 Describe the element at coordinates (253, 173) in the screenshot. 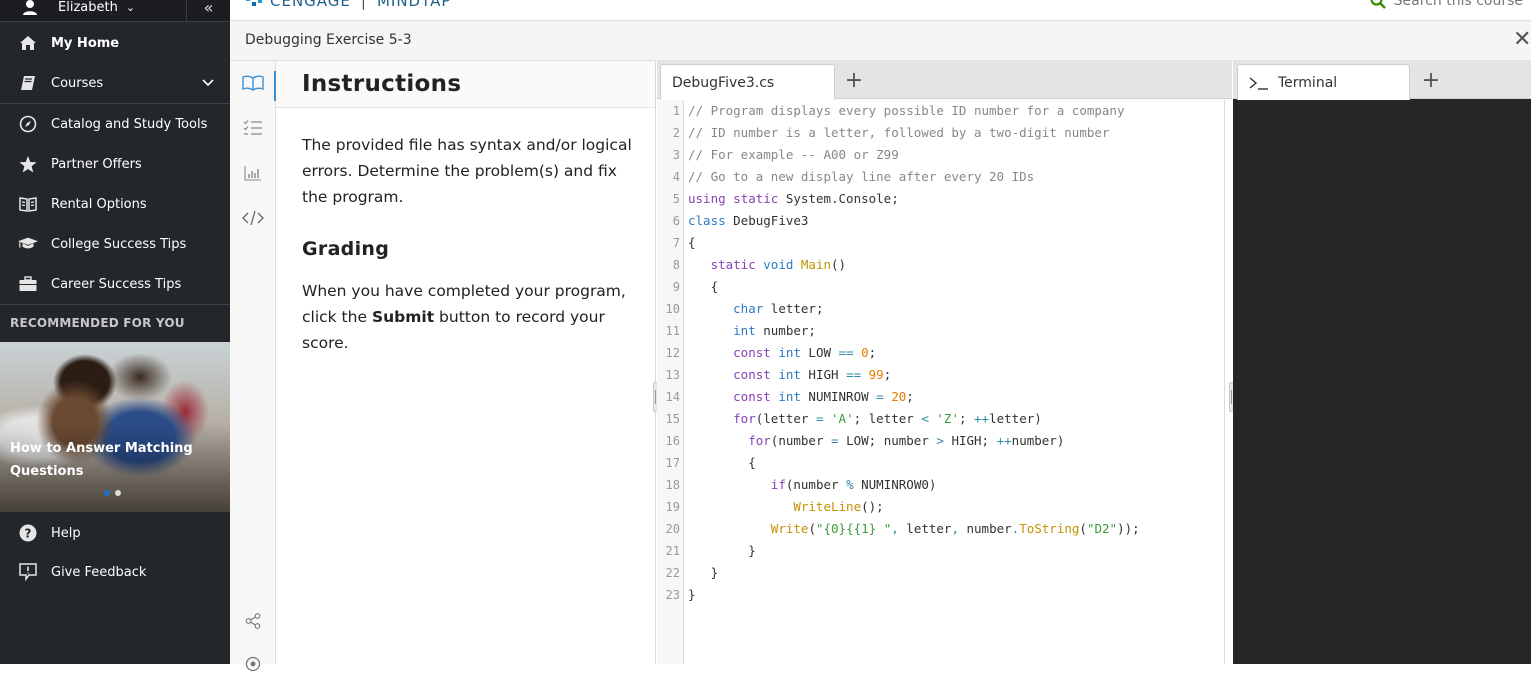

I see `rail-results-button` at that location.